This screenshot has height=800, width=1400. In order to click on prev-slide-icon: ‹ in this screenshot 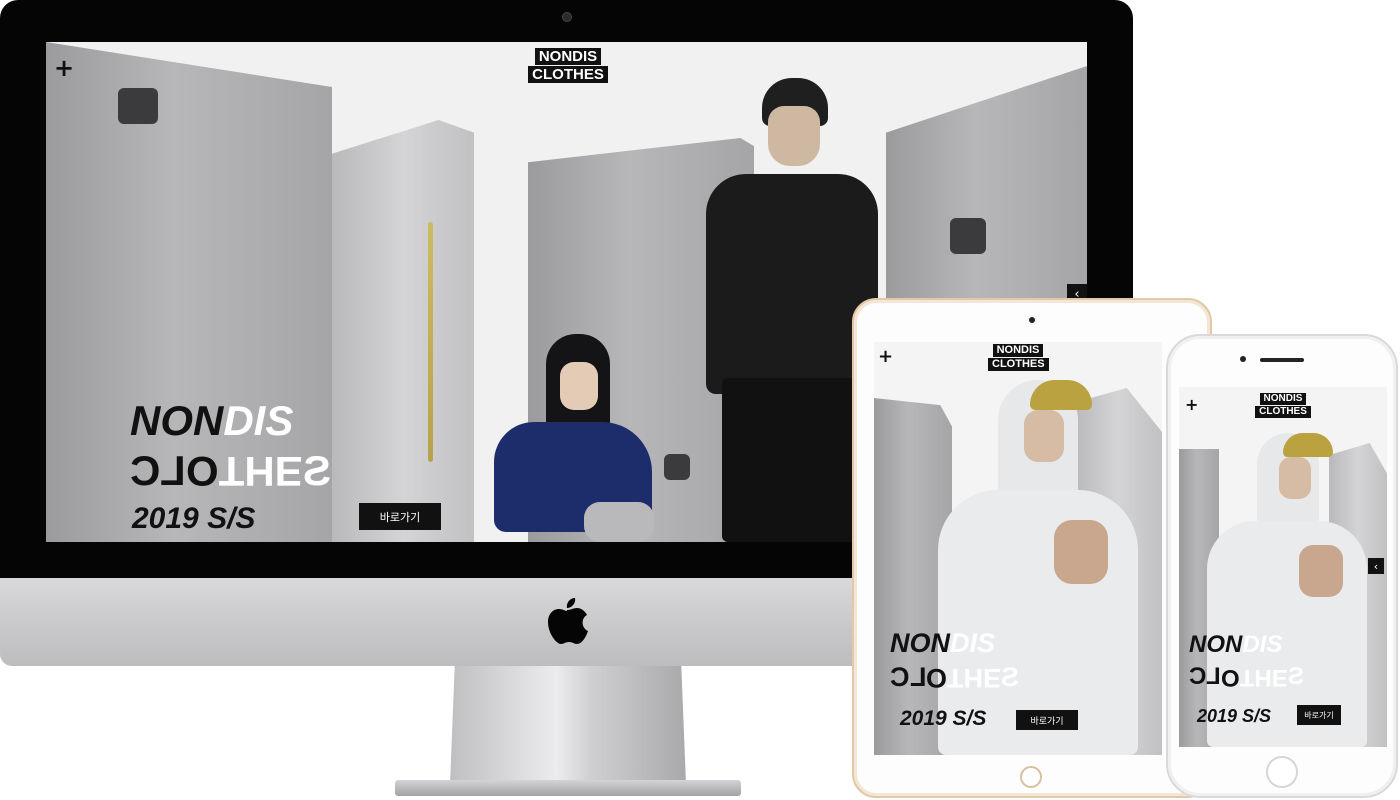, I will do `click(1376, 566)`.